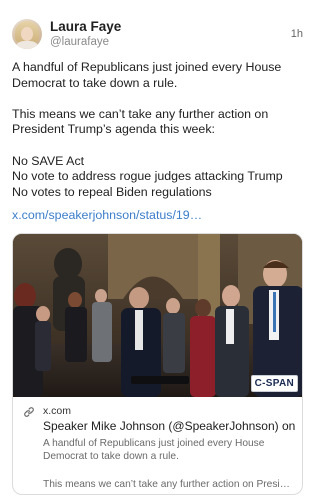  What do you see at coordinates (57, 411) in the screenshot?
I see `link-domain: x.com` at bounding box center [57, 411].